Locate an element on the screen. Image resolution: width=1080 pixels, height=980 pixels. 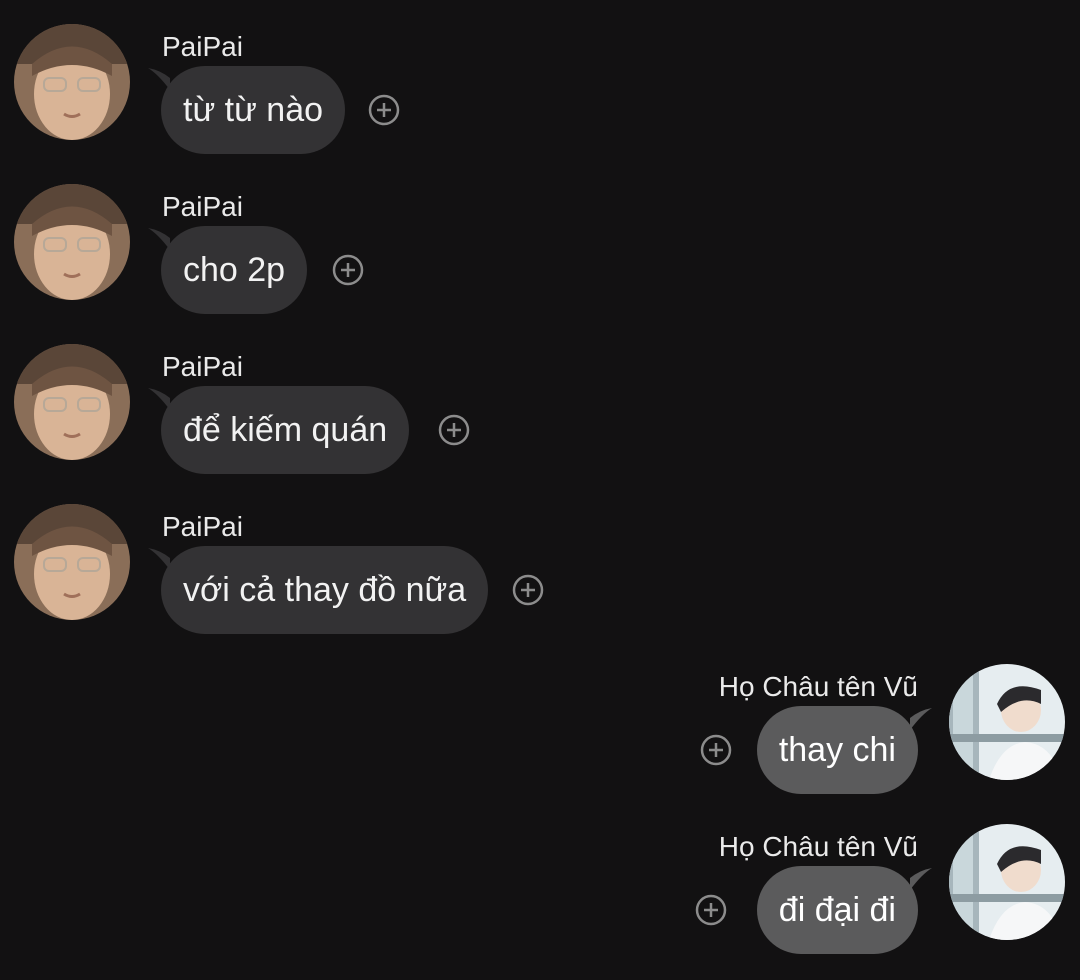
message-bubble: cho 2p is located at coordinates (234, 270).